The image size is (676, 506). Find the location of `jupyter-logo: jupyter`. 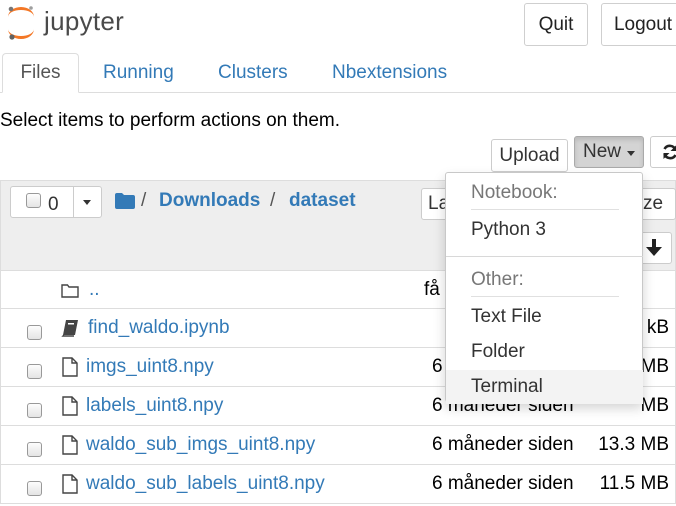

jupyter-logo: jupyter is located at coordinates (74, 23).